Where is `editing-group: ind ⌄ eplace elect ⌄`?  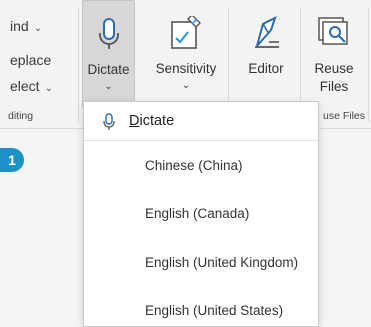
editing-group: ind ⌄ eplace elect ⌄ is located at coordinates (39, 66).